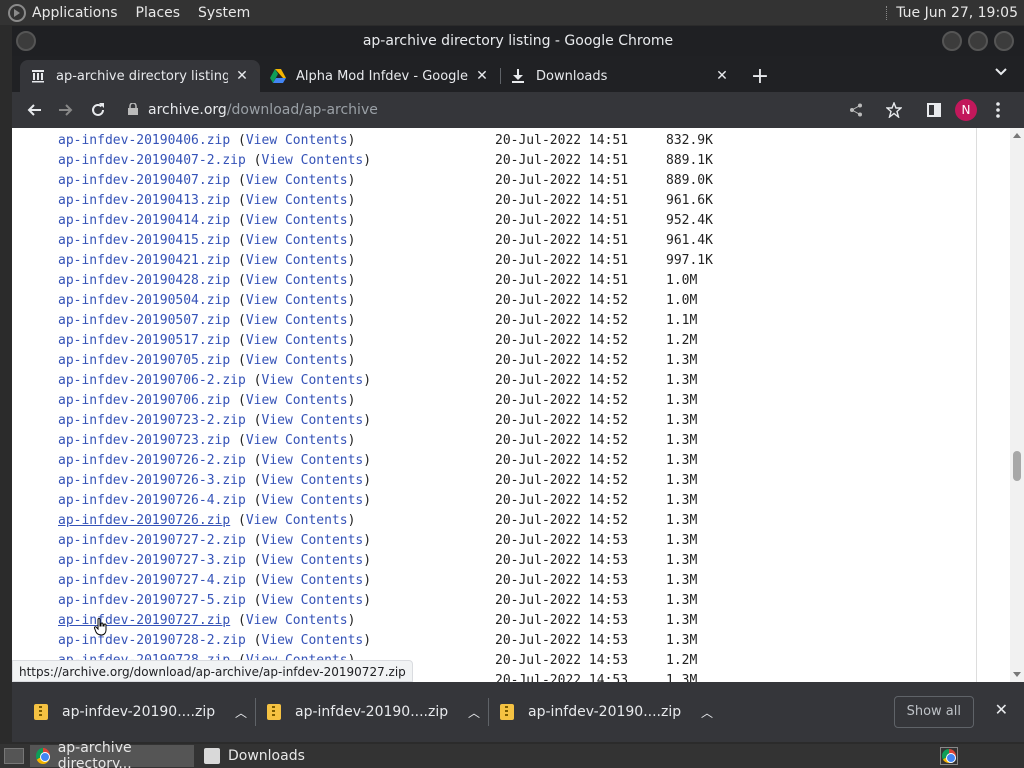 The image size is (1024, 768). I want to click on file-link: ap-infdev-20190727-2.zip, so click(152, 540).